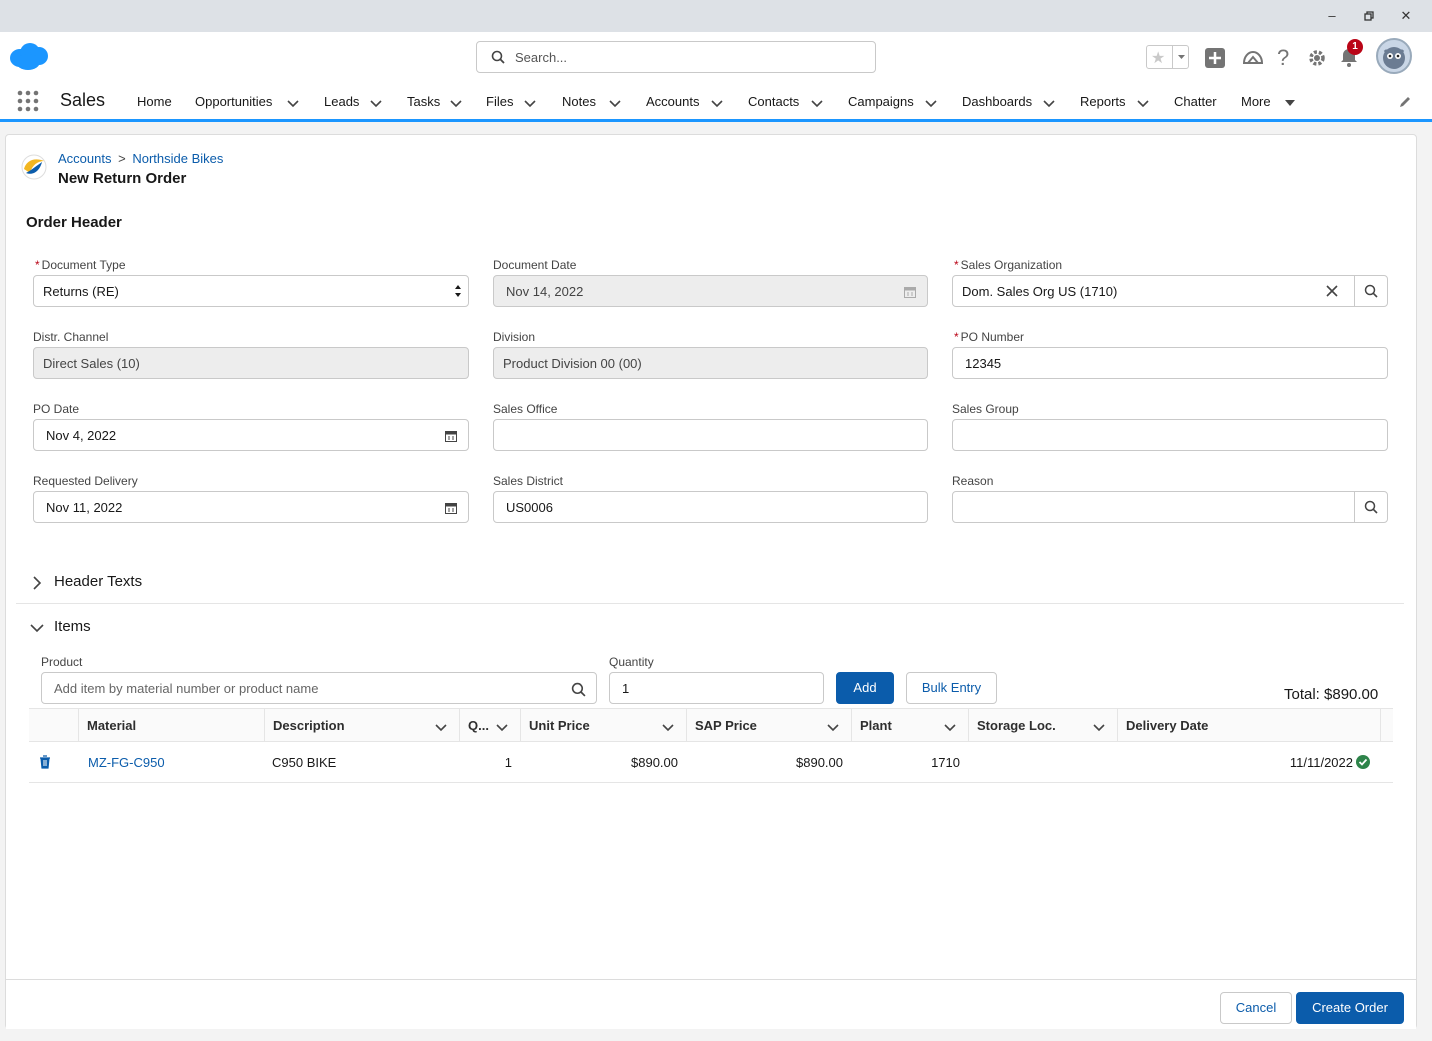 This screenshot has height=1041, width=1432. What do you see at coordinates (1355, 47) in the screenshot?
I see `notification-badge: 1` at bounding box center [1355, 47].